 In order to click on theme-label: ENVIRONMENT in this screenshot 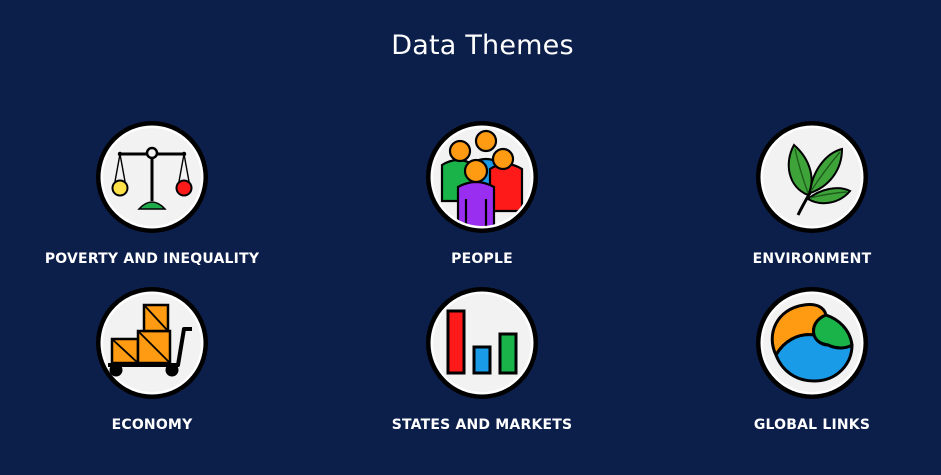, I will do `click(812, 259)`.